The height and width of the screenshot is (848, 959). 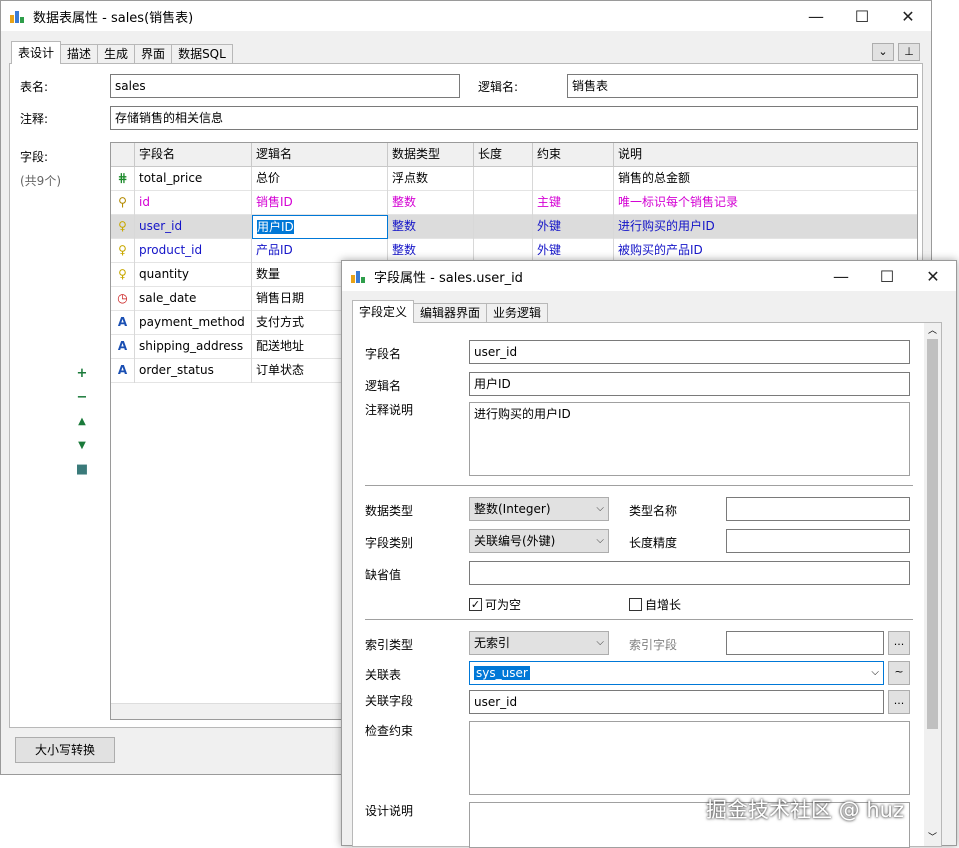 I want to click on minimize-button: —, so click(x=816, y=16).